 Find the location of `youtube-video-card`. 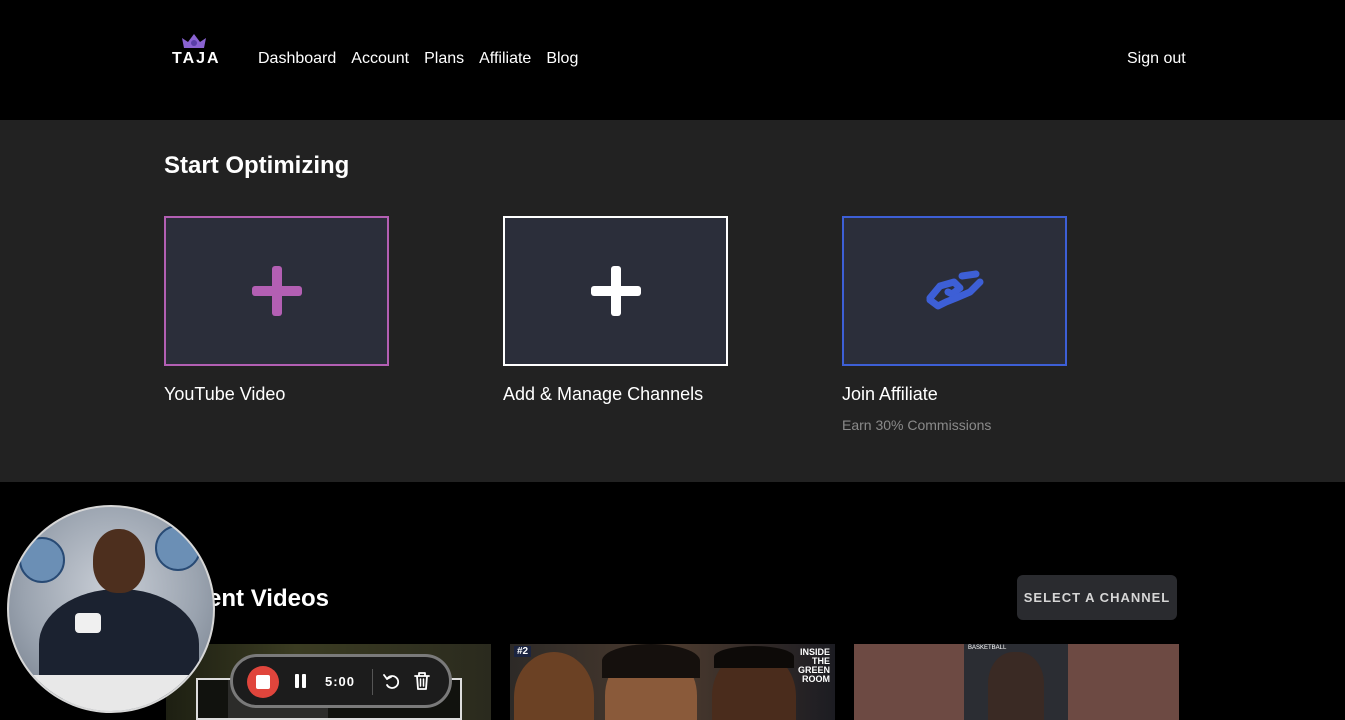

youtube-video-card is located at coordinates (276, 291).